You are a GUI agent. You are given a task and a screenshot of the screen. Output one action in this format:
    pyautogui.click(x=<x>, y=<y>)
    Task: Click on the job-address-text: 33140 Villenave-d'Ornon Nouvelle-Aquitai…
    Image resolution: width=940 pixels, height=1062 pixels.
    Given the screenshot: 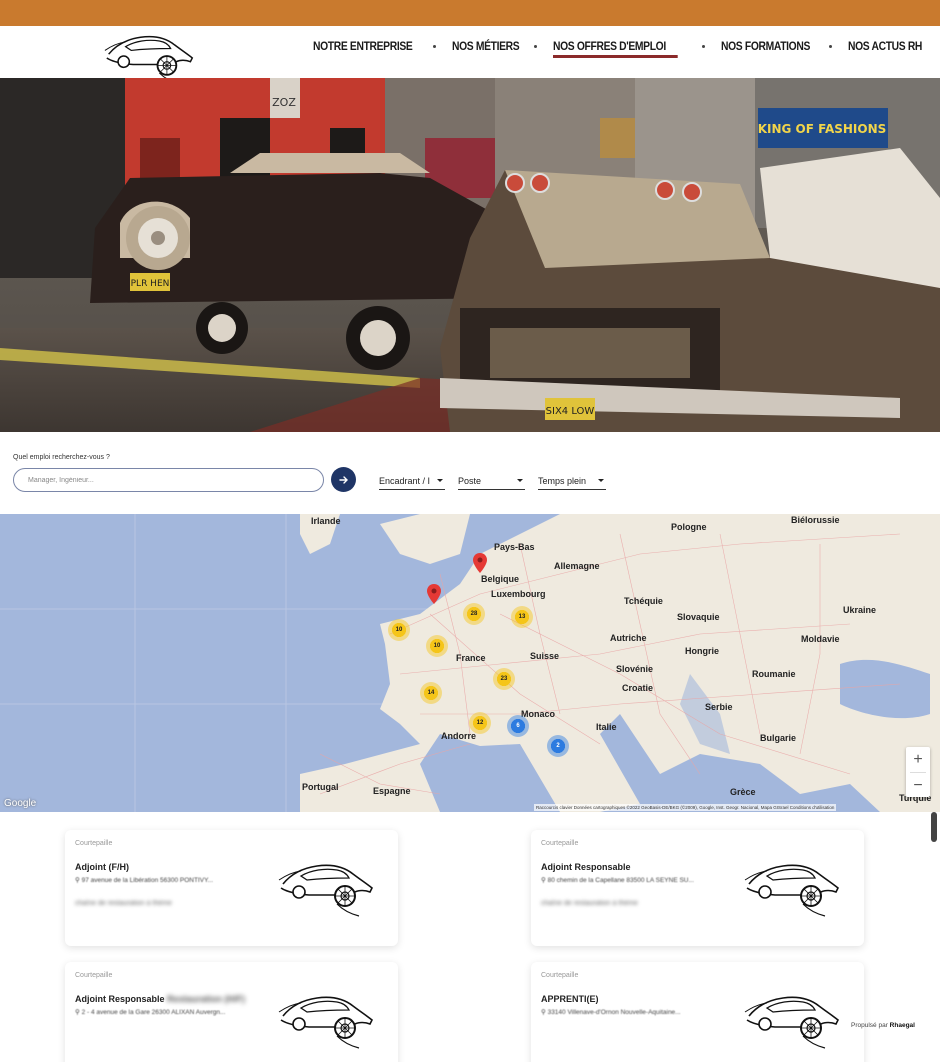 What is the action you would take?
    pyautogui.click(x=614, y=1012)
    